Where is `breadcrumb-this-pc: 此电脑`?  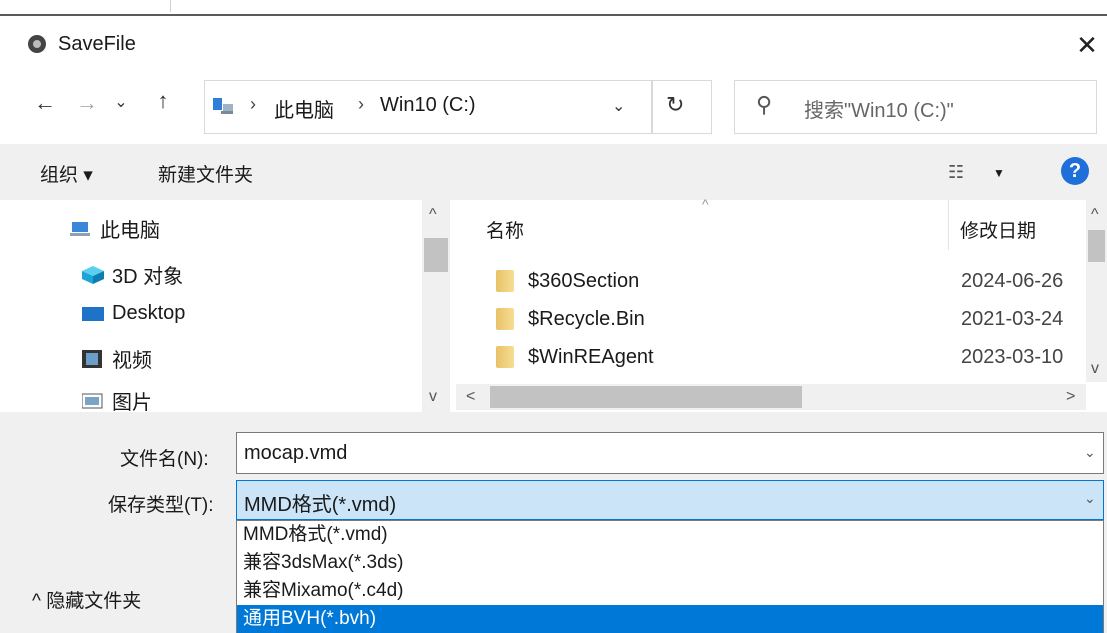 breadcrumb-this-pc: 此电脑 is located at coordinates (304, 108).